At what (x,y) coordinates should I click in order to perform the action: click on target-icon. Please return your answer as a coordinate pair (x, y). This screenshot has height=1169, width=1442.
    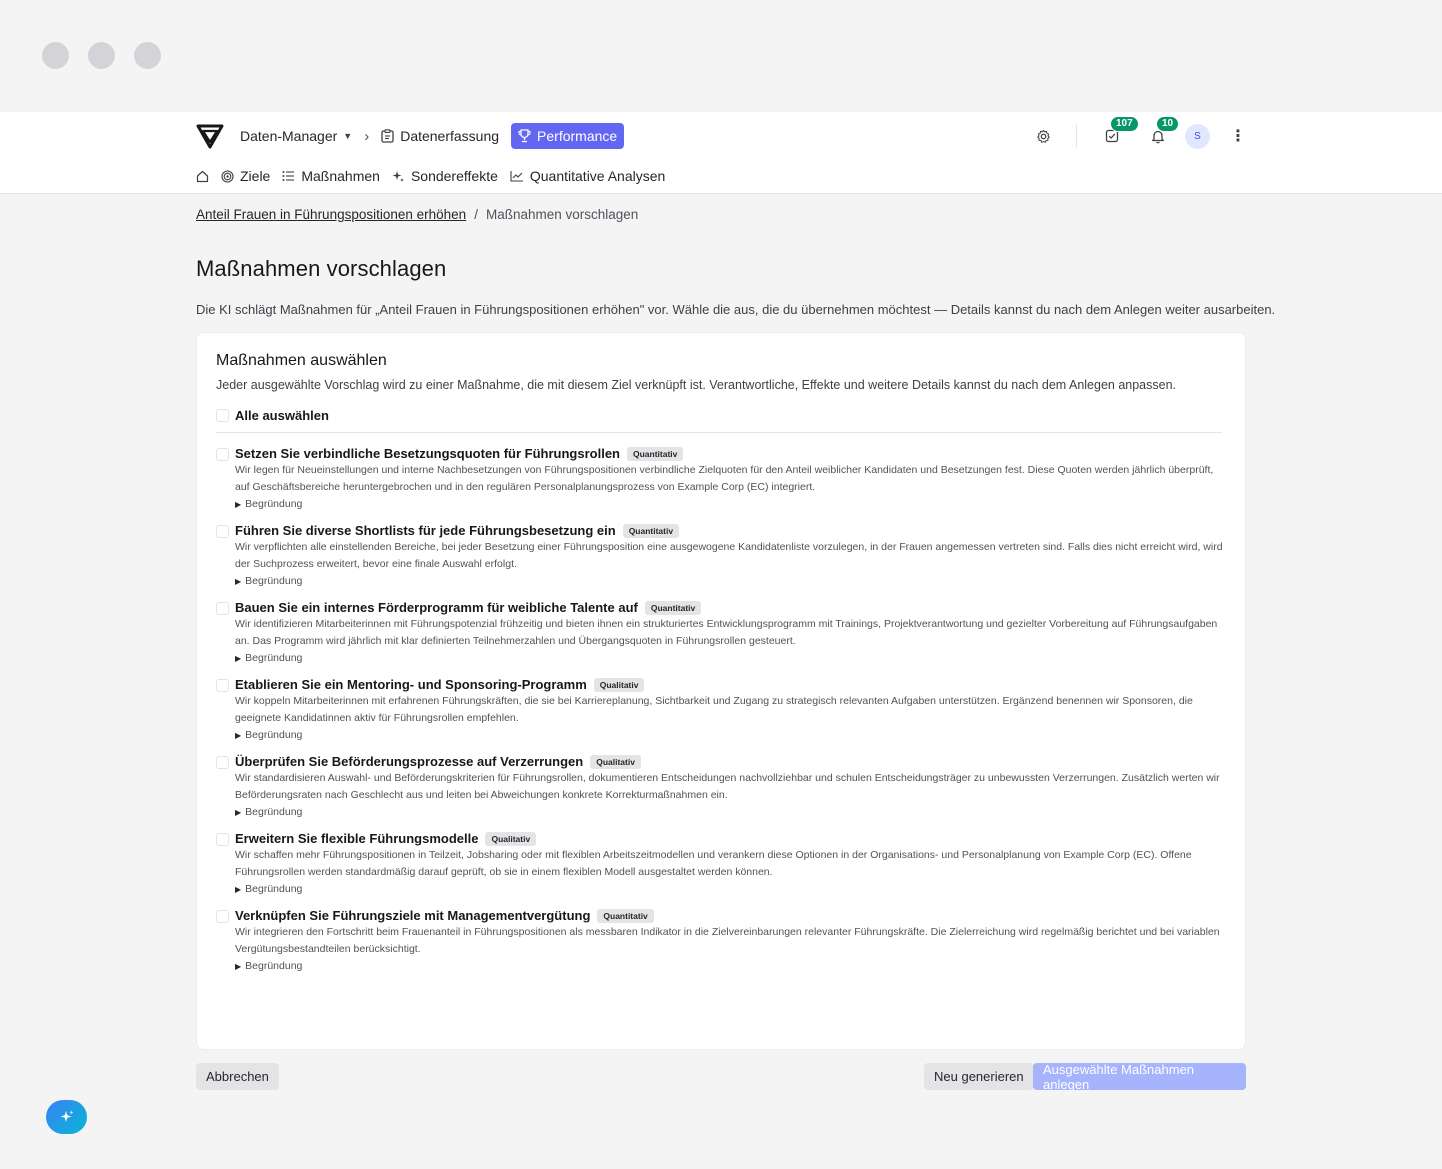
    Looking at the image, I should click on (227, 176).